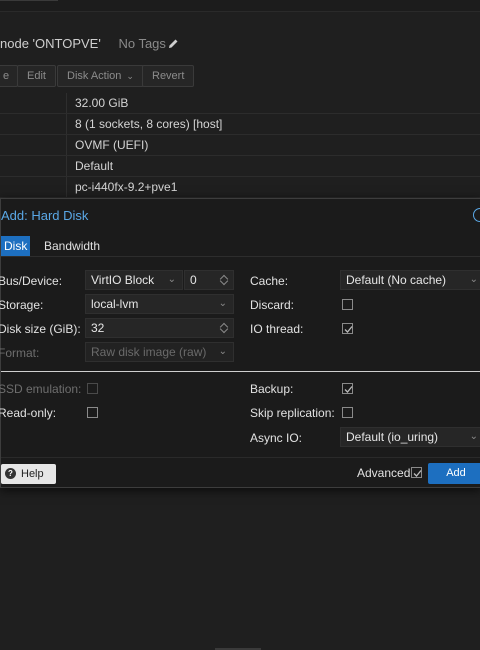  I want to click on storage-select: local-lvm ⌄, so click(159, 304).